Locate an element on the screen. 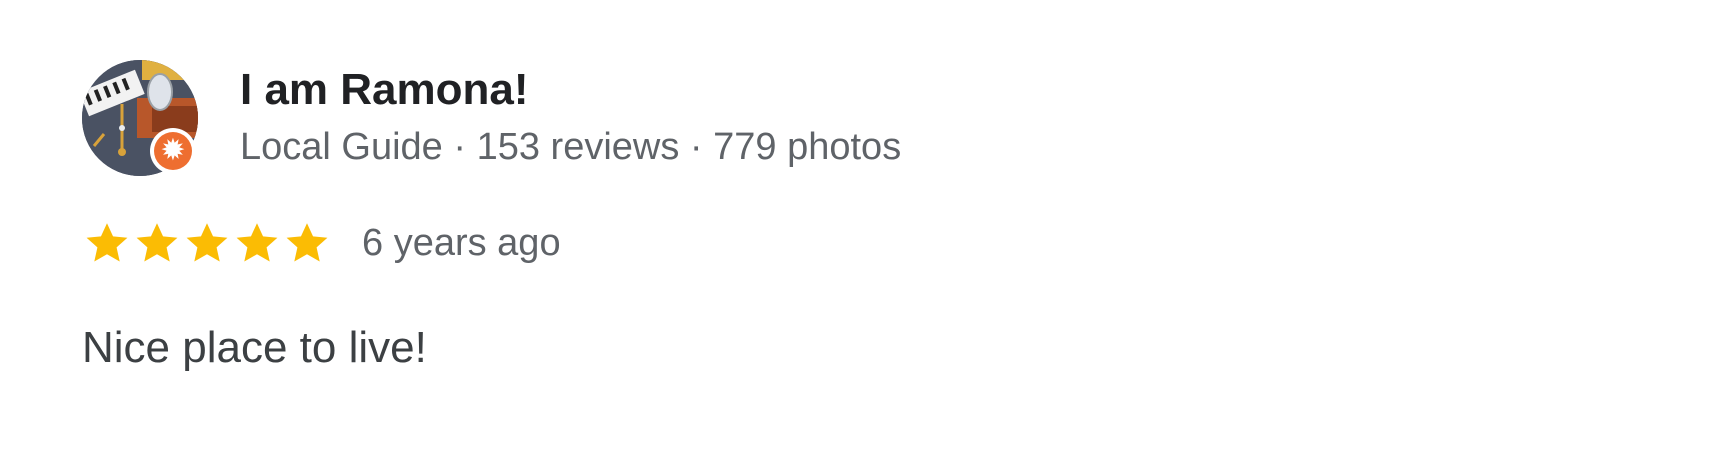 This screenshot has height=454, width=1725. reviews-count: 153 reviews is located at coordinates (578, 147).